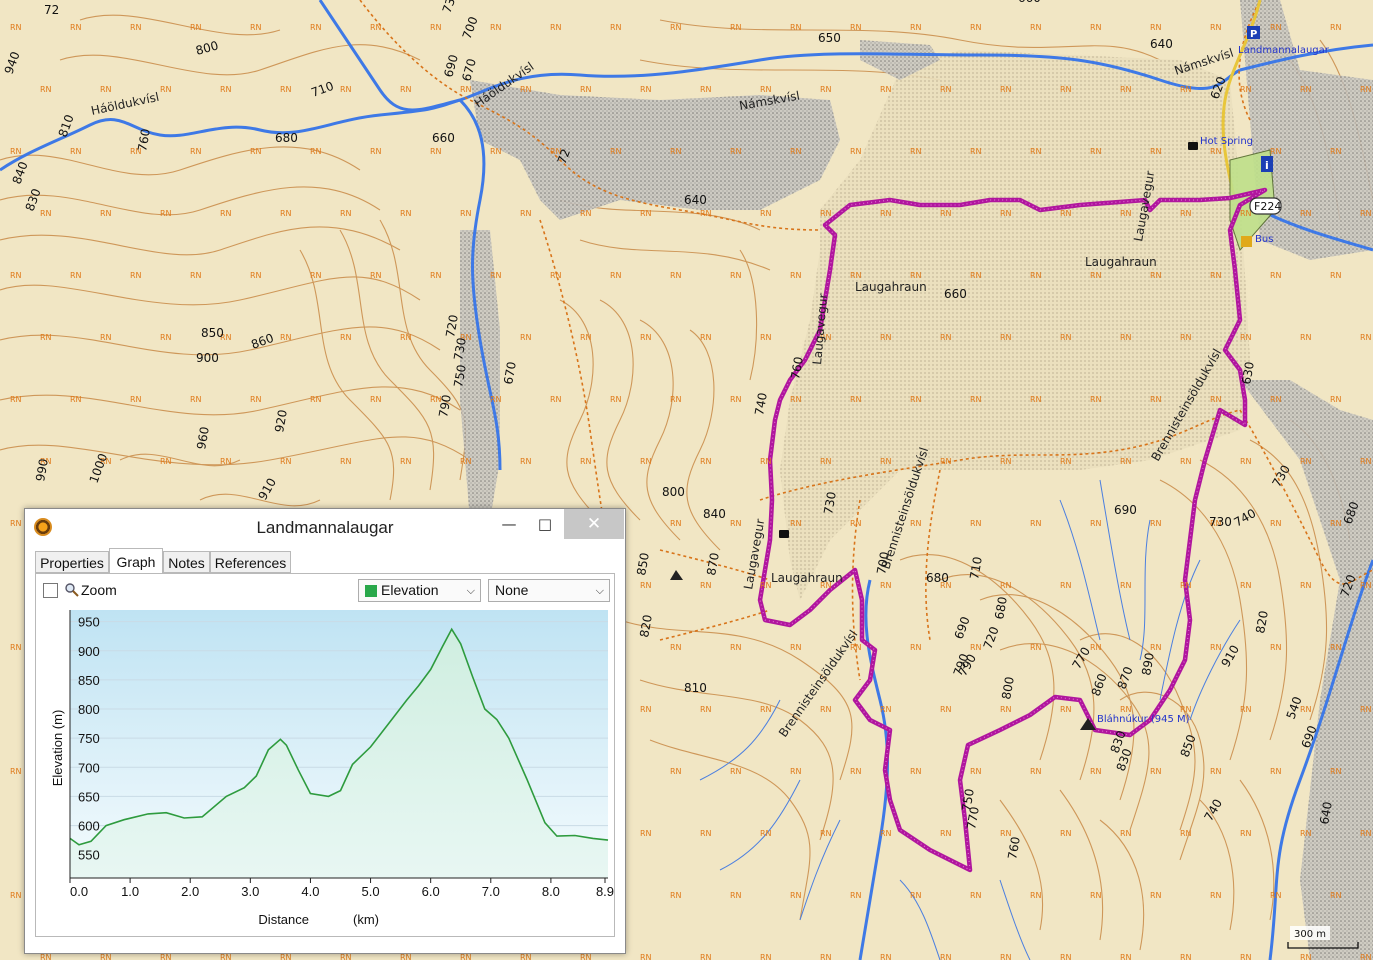  Describe the element at coordinates (695, 200) in the screenshot. I see `contour-elevation-label: 640` at that location.